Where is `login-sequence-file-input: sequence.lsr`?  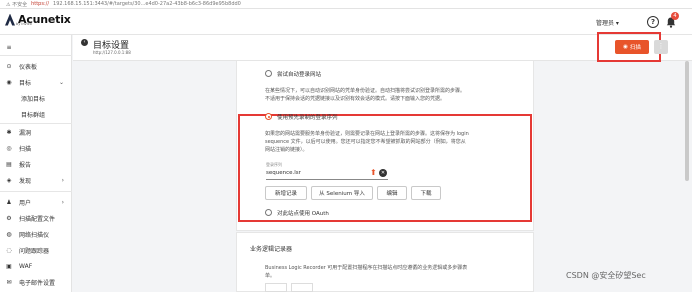 login-sequence-file-input: sequence.lsr is located at coordinates (283, 173).